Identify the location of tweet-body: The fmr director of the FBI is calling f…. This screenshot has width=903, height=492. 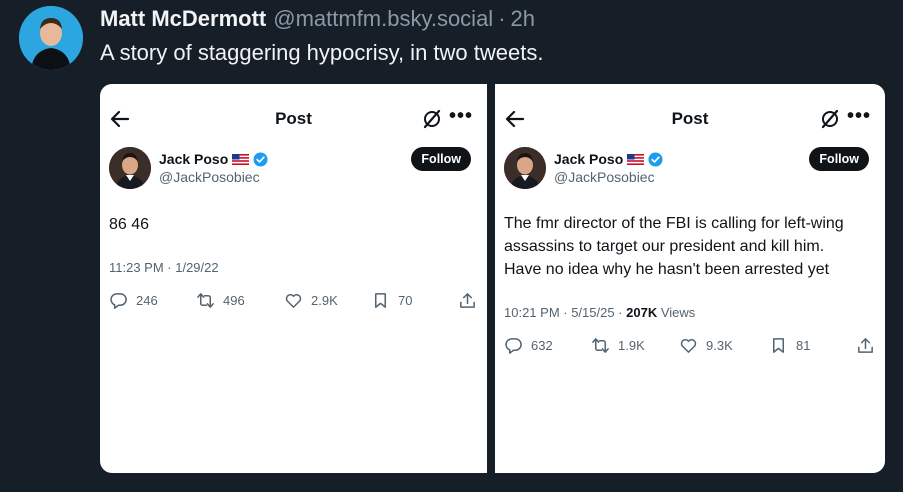
(674, 246).